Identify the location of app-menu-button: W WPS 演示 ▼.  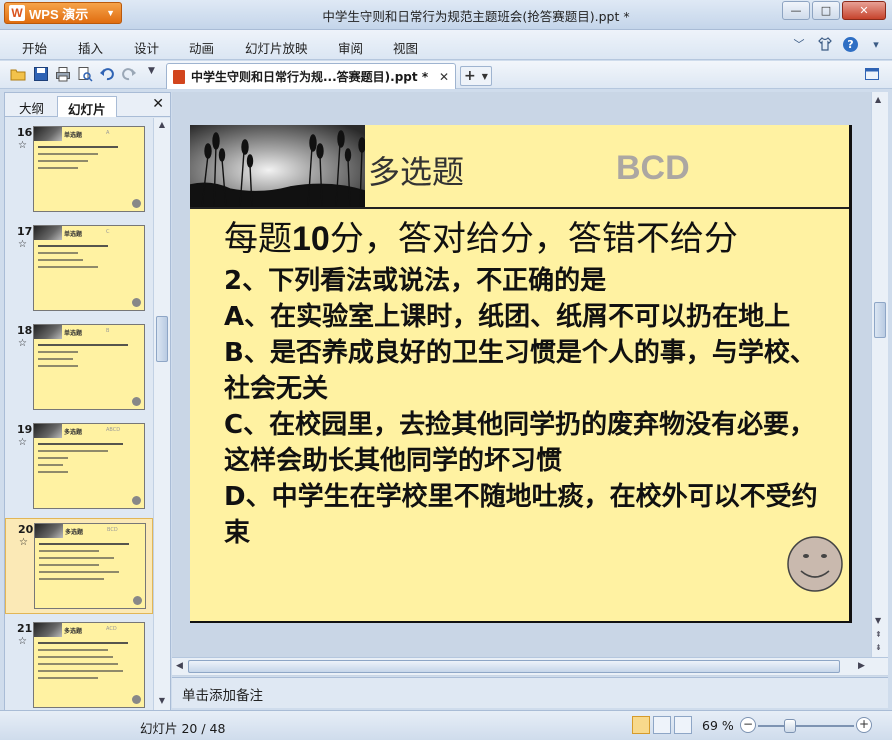
(63, 13).